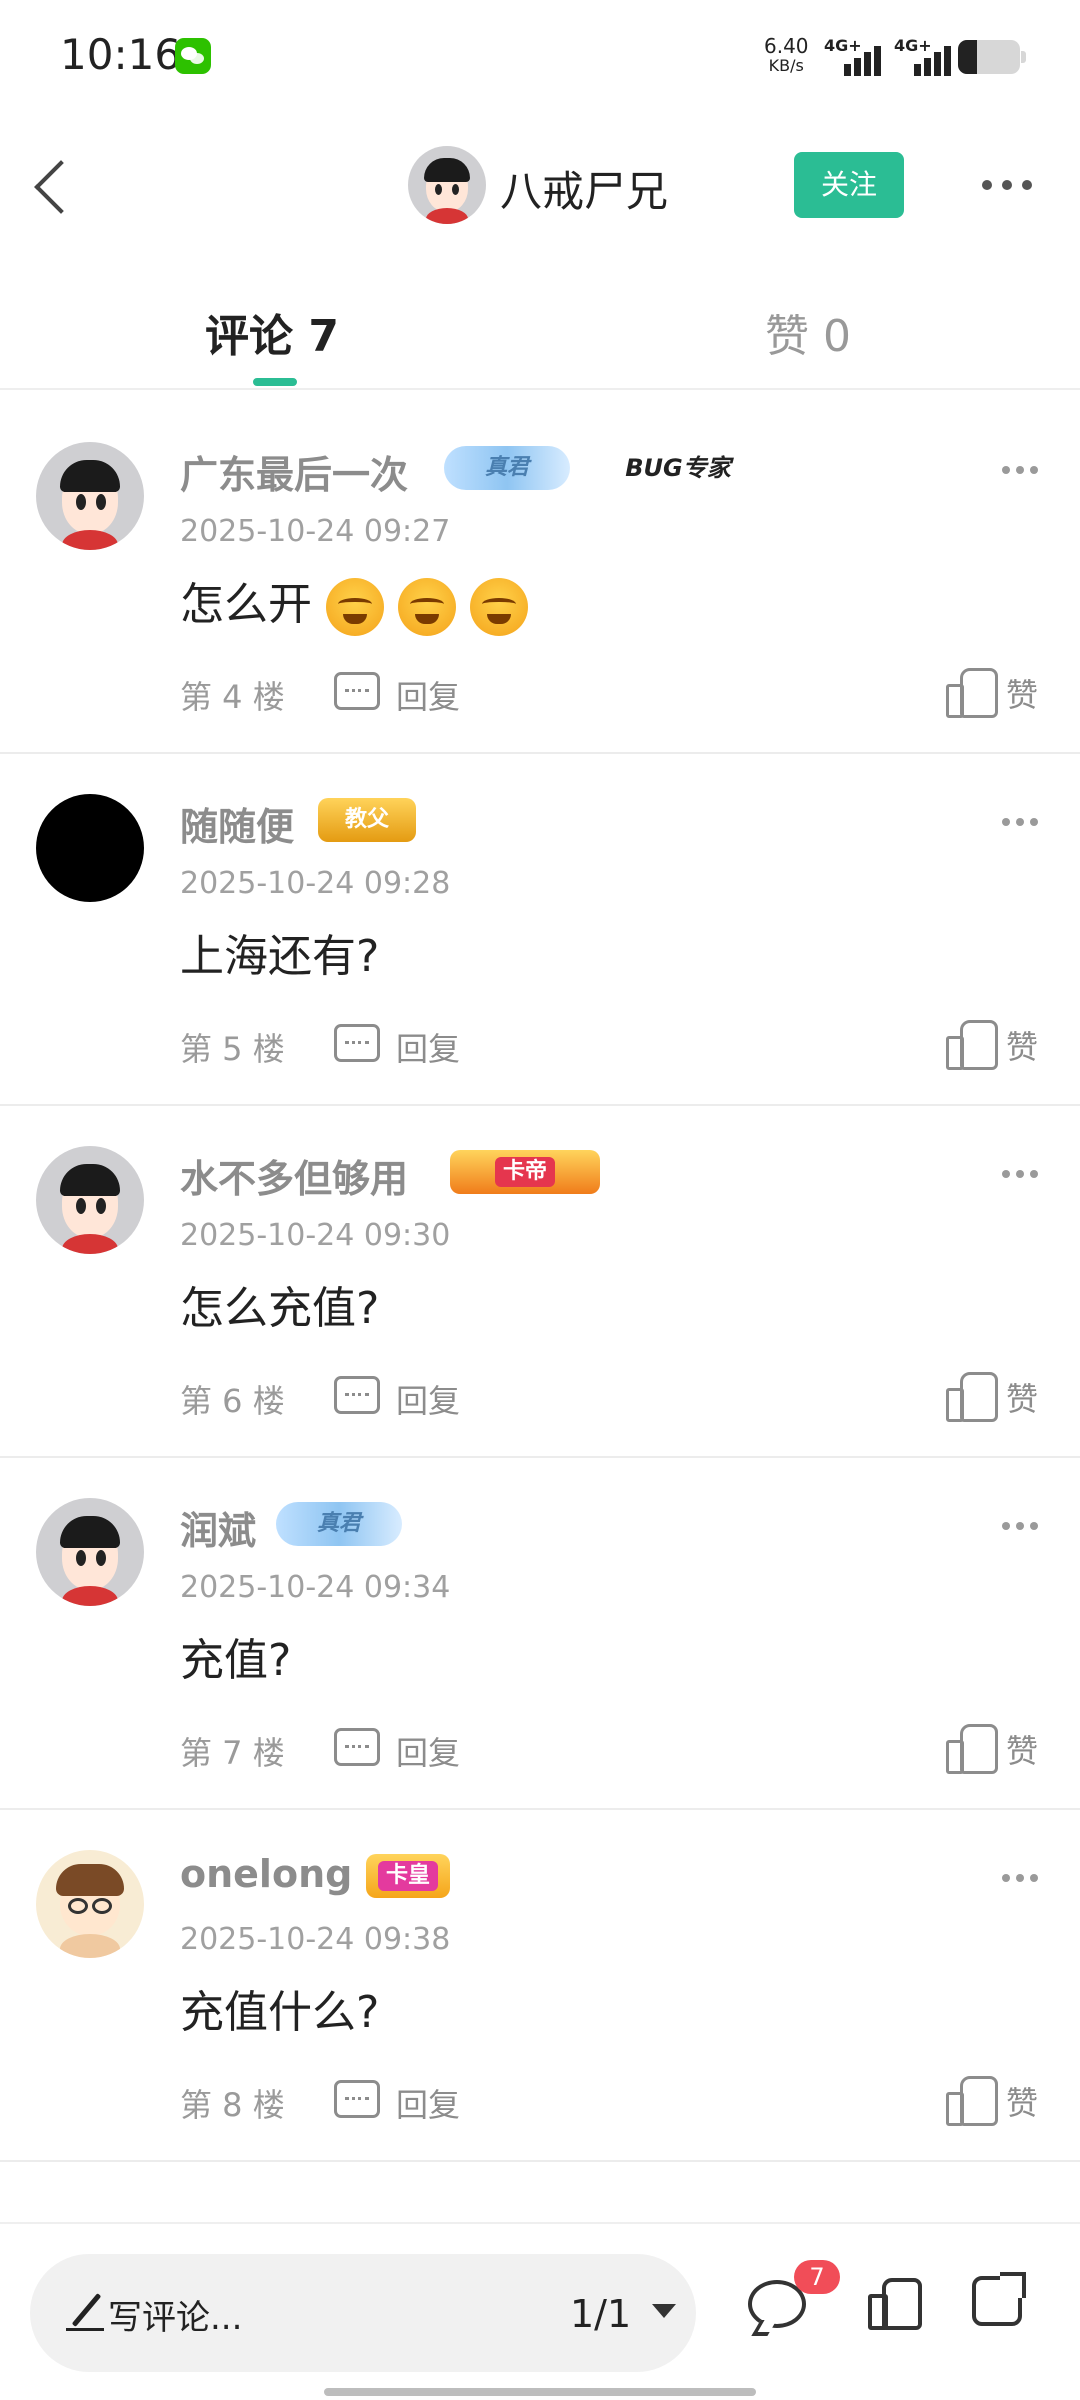 This screenshot has width=1080, height=2400. What do you see at coordinates (280, 1308) in the screenshot?
I see `comment-text: 怎么充值?` at bounding box center [280, 1308].